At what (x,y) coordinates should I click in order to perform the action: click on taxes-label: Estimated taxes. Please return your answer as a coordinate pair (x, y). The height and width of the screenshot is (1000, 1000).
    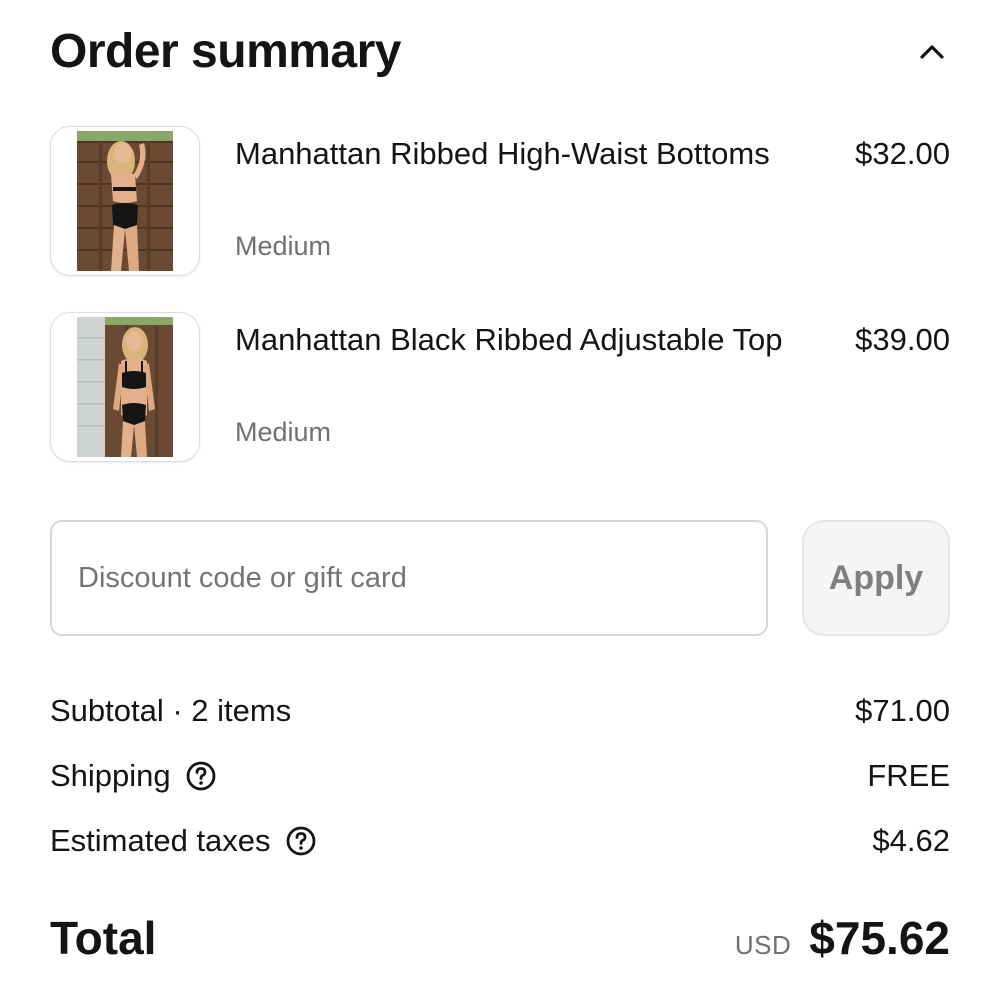
    Looking at the image, I should click on (160, 840).